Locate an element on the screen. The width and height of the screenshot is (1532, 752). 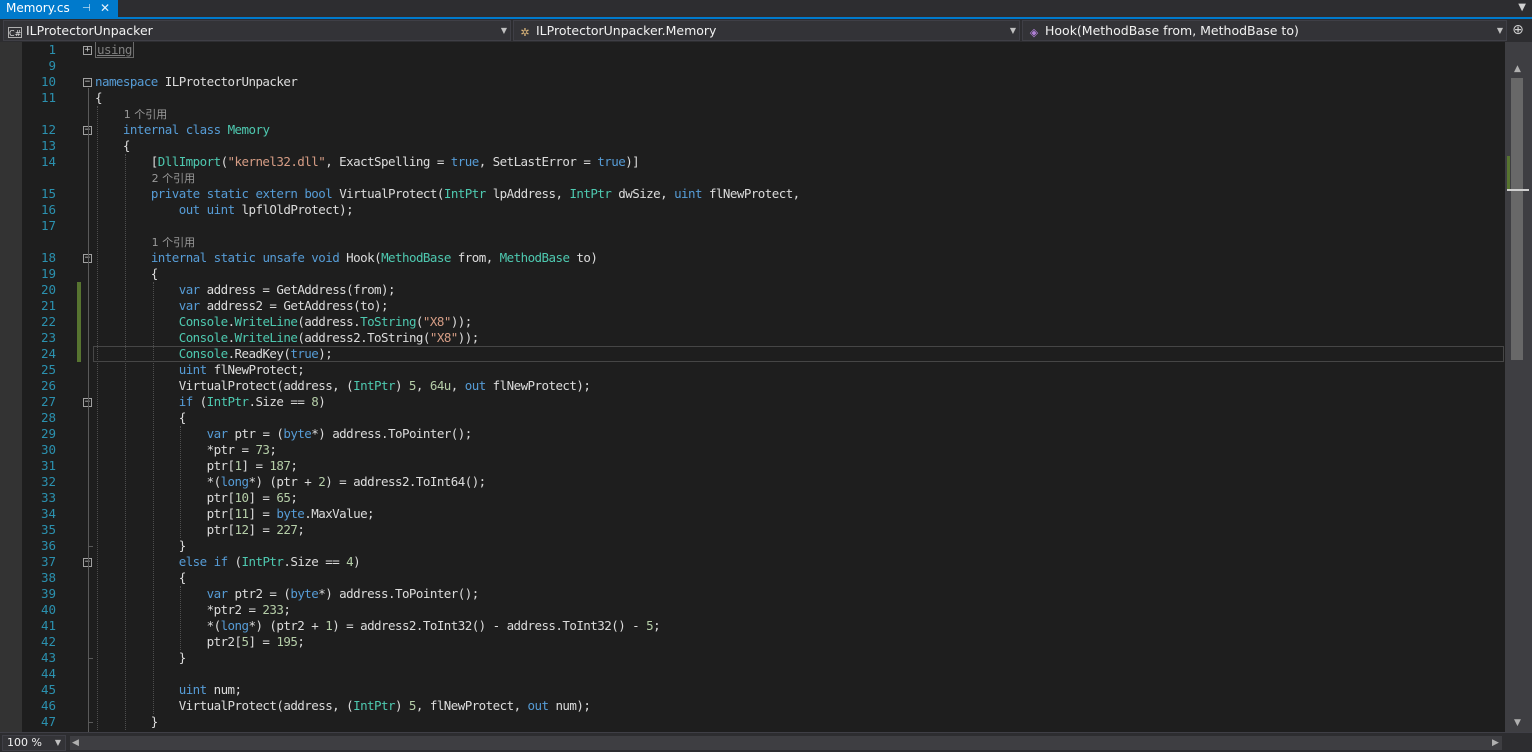
code-token: using is located at coordinates (114, 50).